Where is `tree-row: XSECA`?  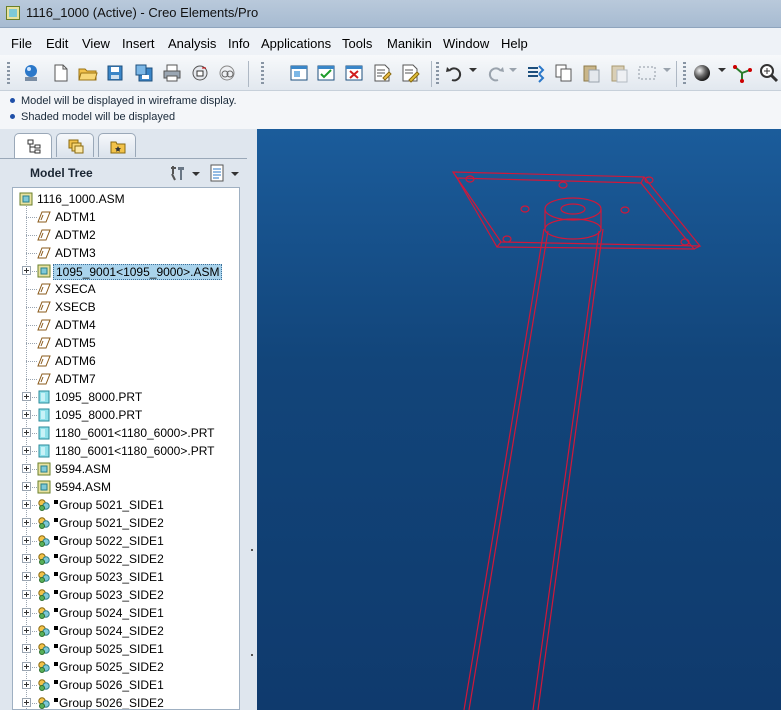 tree-row: XSECA is located at coordinates (126, 289).